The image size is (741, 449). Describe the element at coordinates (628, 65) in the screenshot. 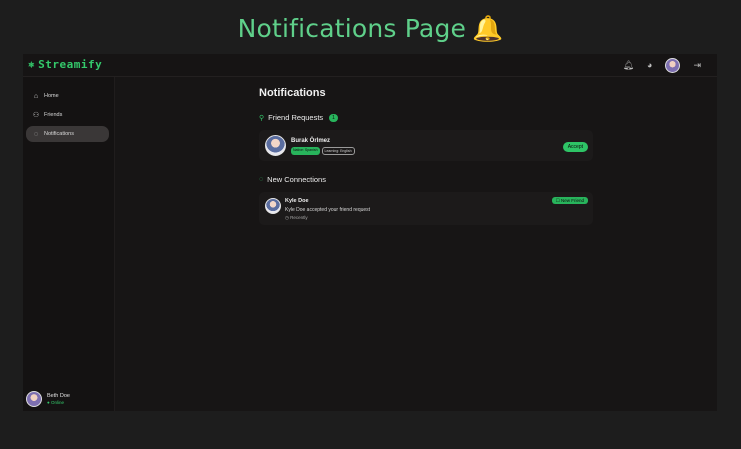

I see `bell-icon: 🔔︎` at that location.